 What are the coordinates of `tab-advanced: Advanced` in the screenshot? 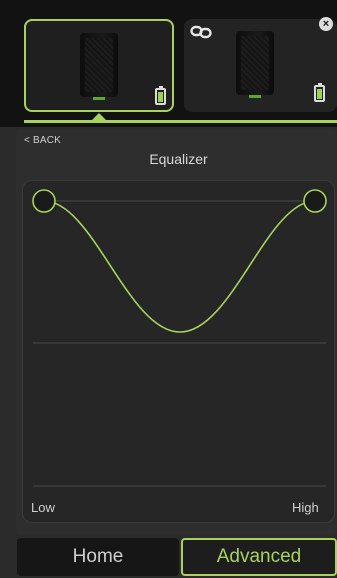 It's located at (259, 557).